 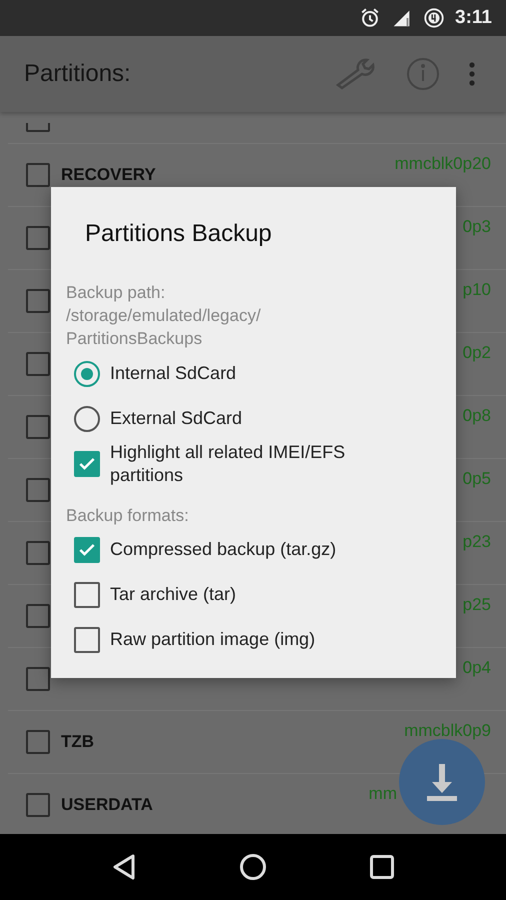 What do you see at coordinates (370, 18) in the screenshot?
I see `alarm-icon` at bounding box center [370, 18].